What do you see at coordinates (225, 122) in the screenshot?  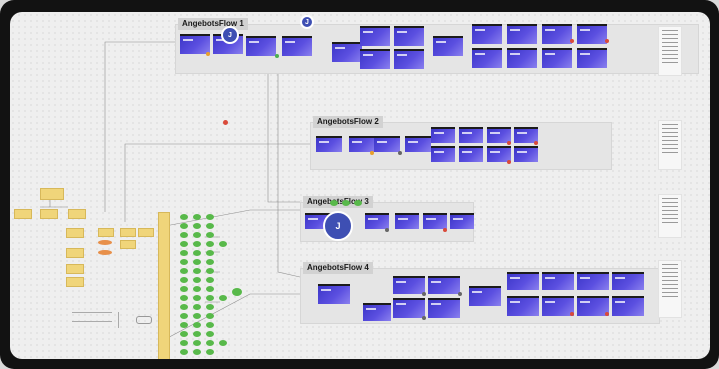 I see `comment-marker` at bounding box center [225, 122].